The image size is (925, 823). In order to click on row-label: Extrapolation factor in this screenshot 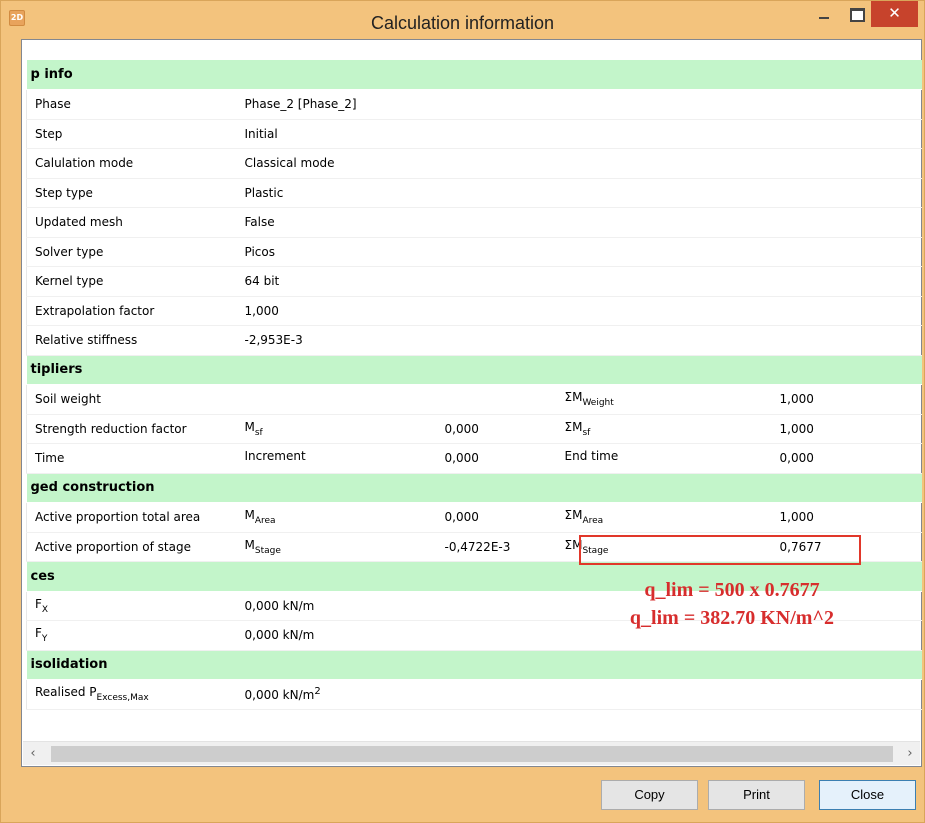, I will do `click(131, 311)`.